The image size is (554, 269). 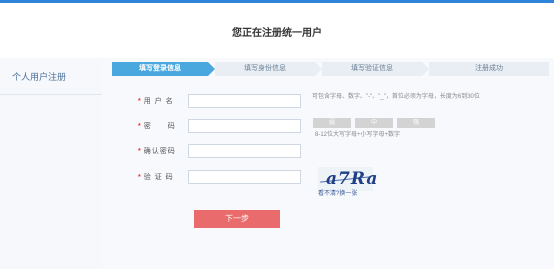 I want to click on step-4-label: 注册成功, so click(x=489, y=68).